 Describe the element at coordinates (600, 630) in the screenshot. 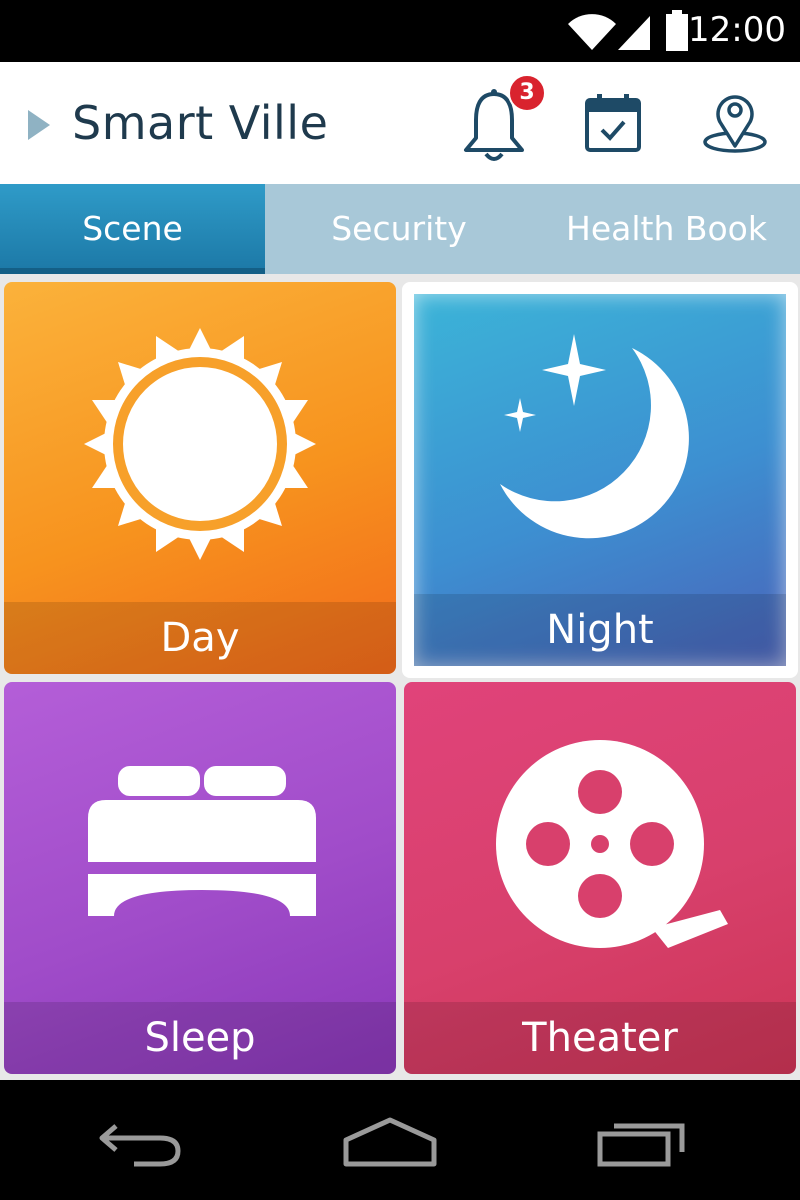

I see `scene-label-night: Night` at that location.